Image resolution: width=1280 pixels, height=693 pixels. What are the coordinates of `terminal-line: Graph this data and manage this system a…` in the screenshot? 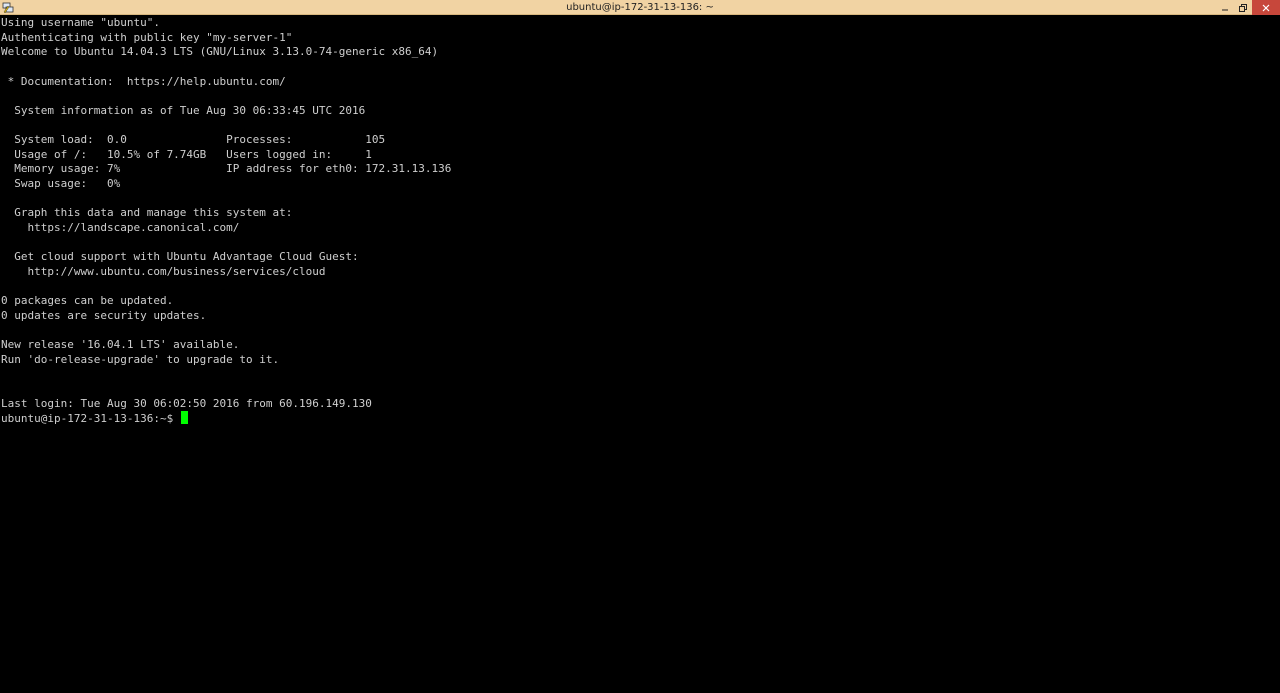 It's located at (147, 213).